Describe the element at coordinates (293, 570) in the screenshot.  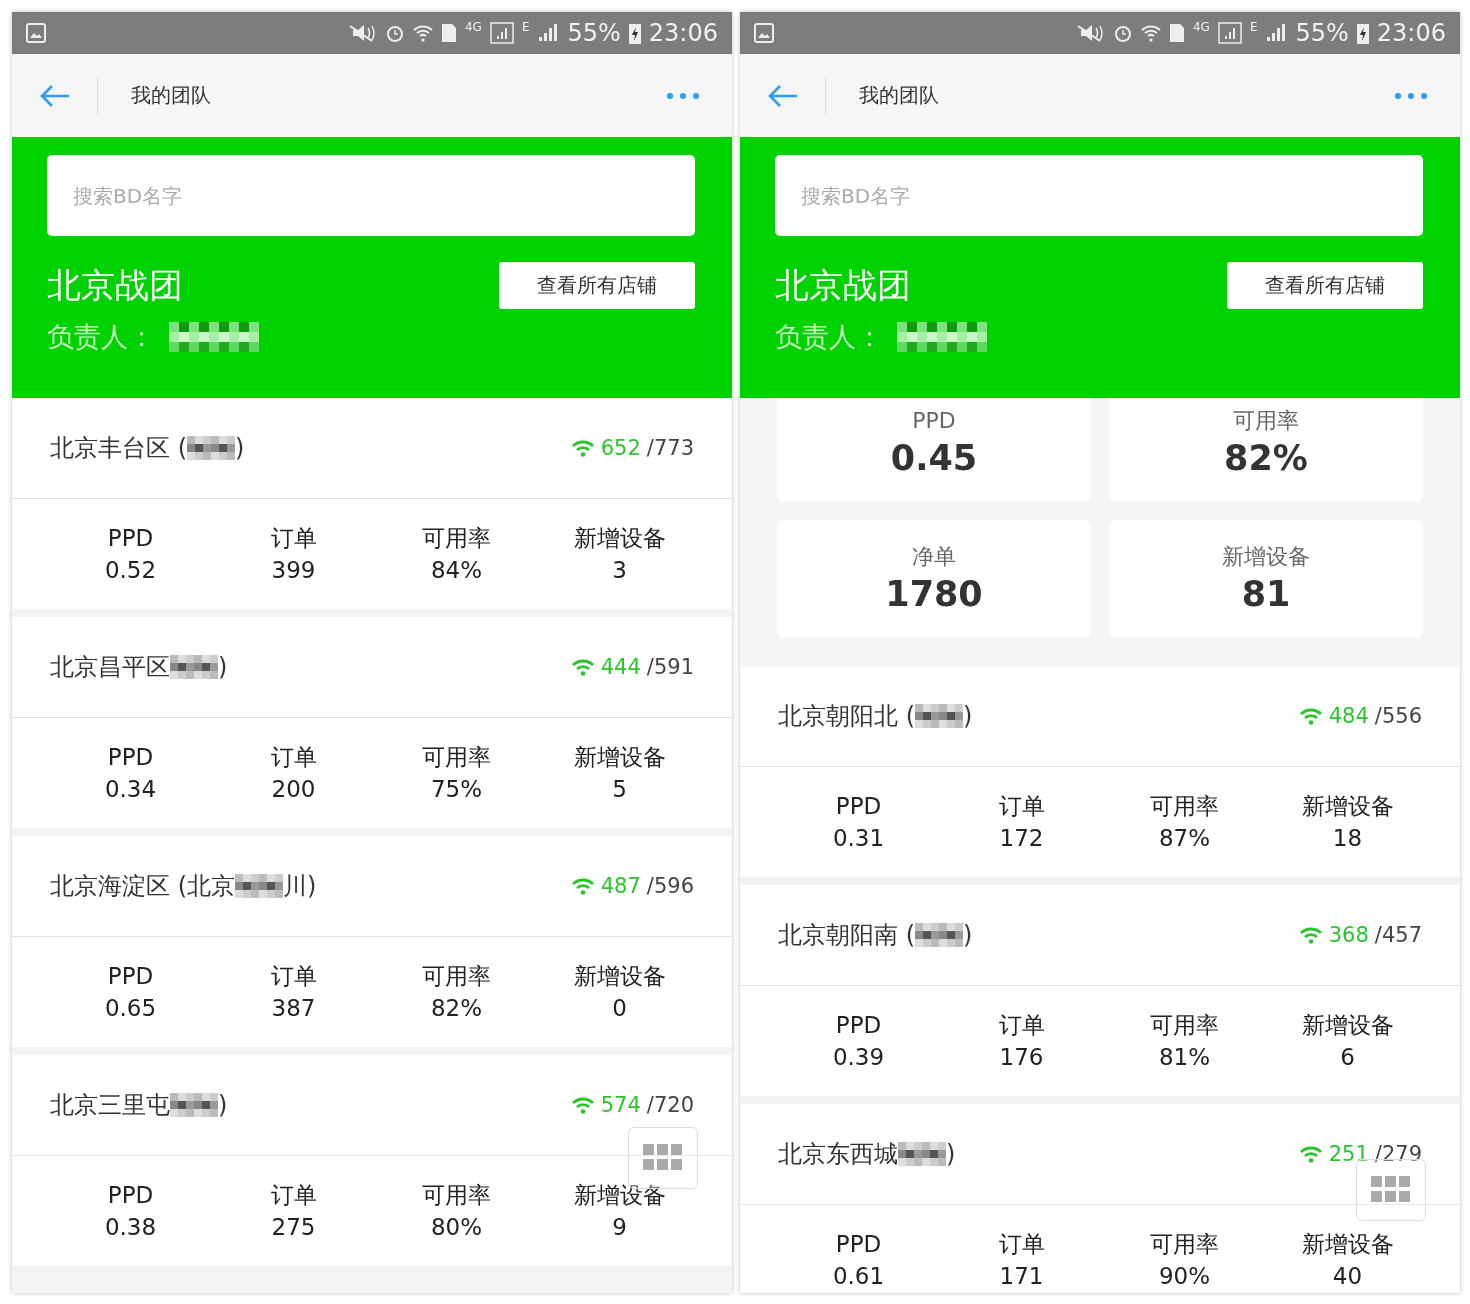
I see `stat-value: 399` at that location.